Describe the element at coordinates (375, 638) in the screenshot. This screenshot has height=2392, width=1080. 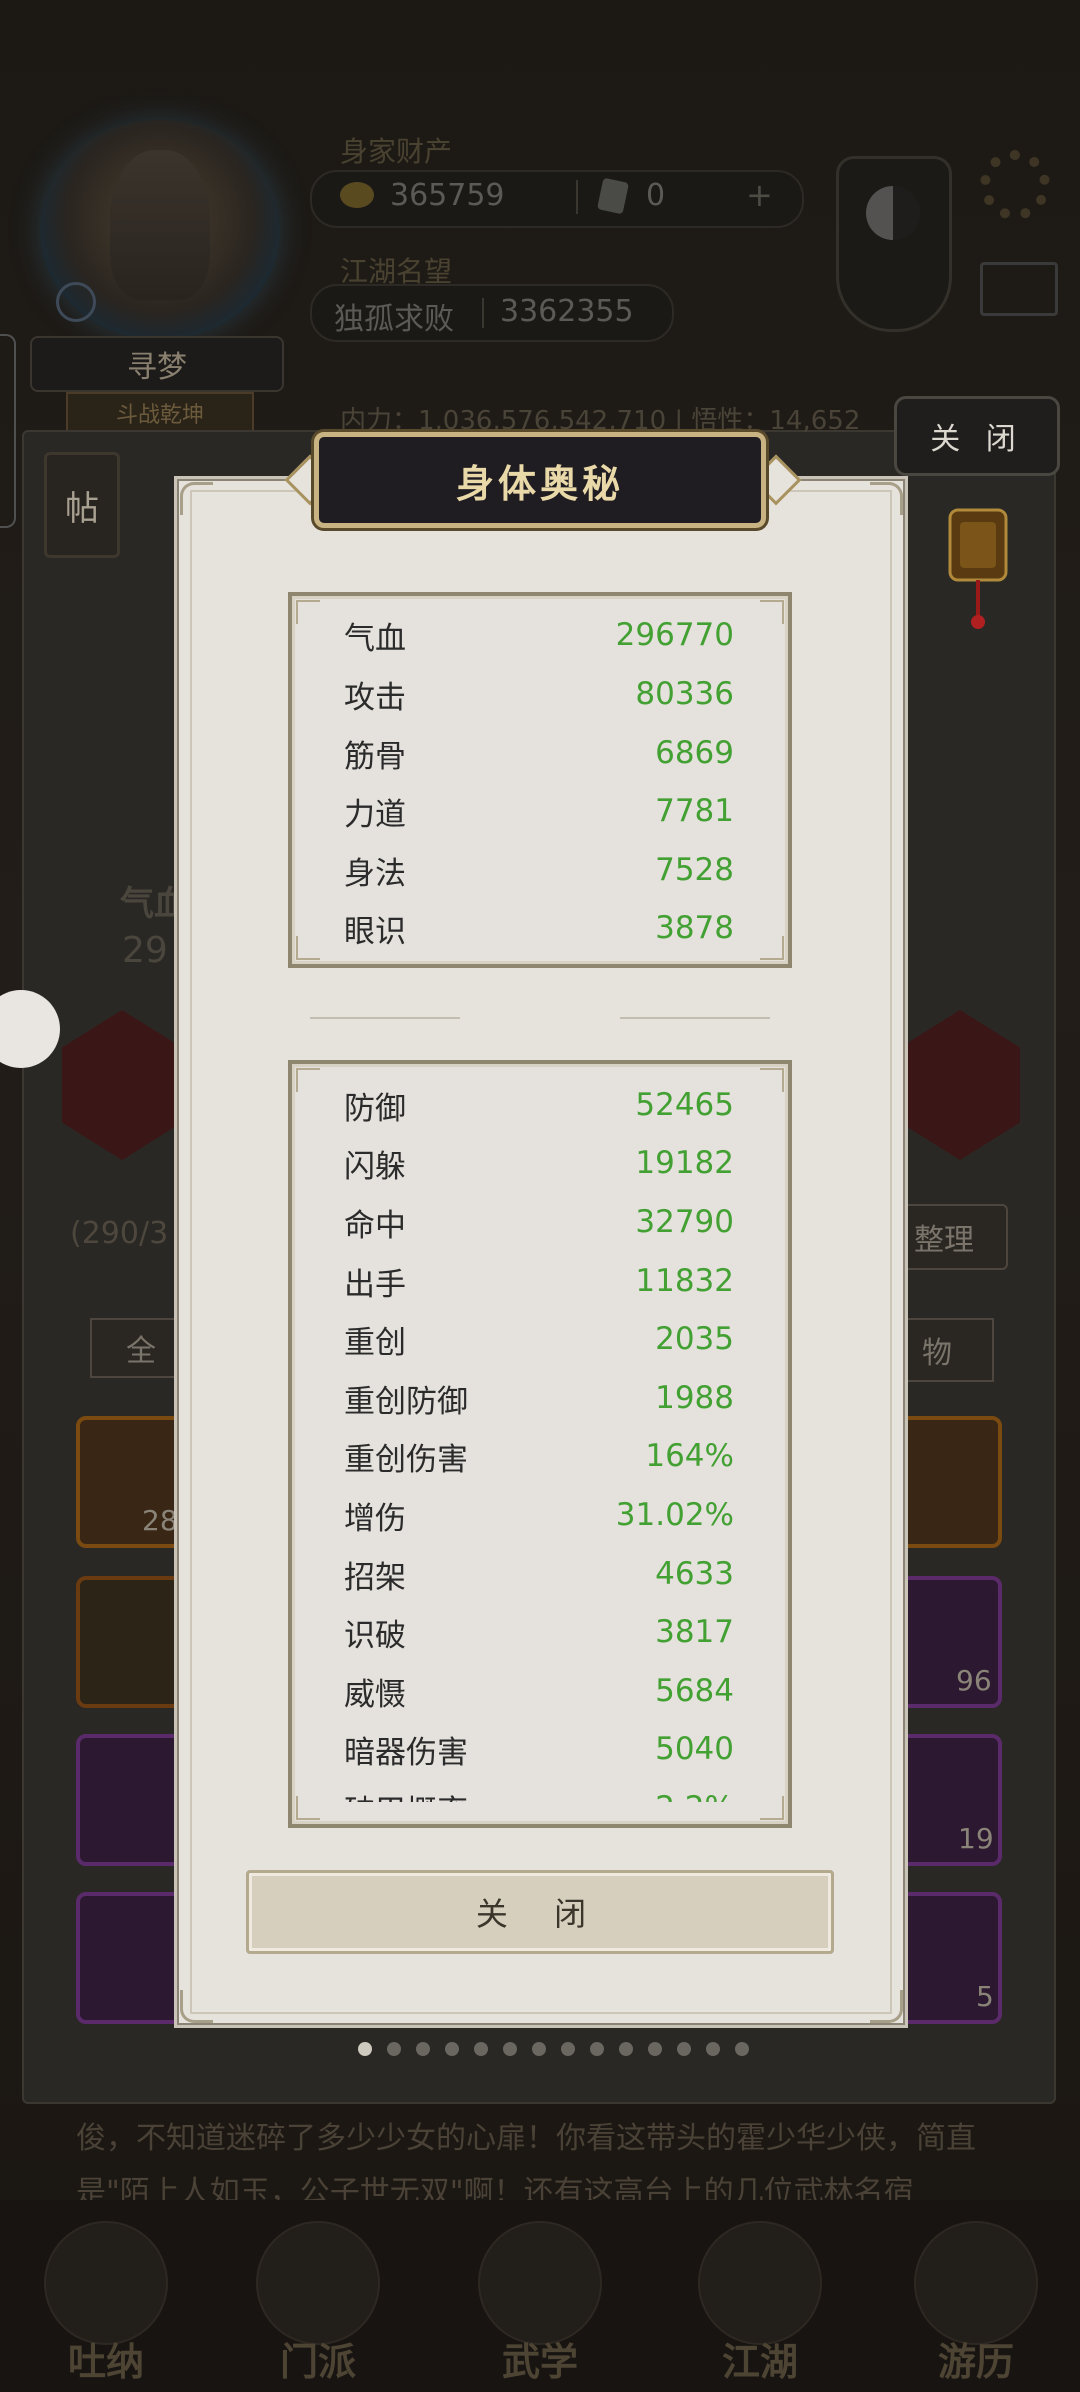
I see `stat-name: 气血` at that location.